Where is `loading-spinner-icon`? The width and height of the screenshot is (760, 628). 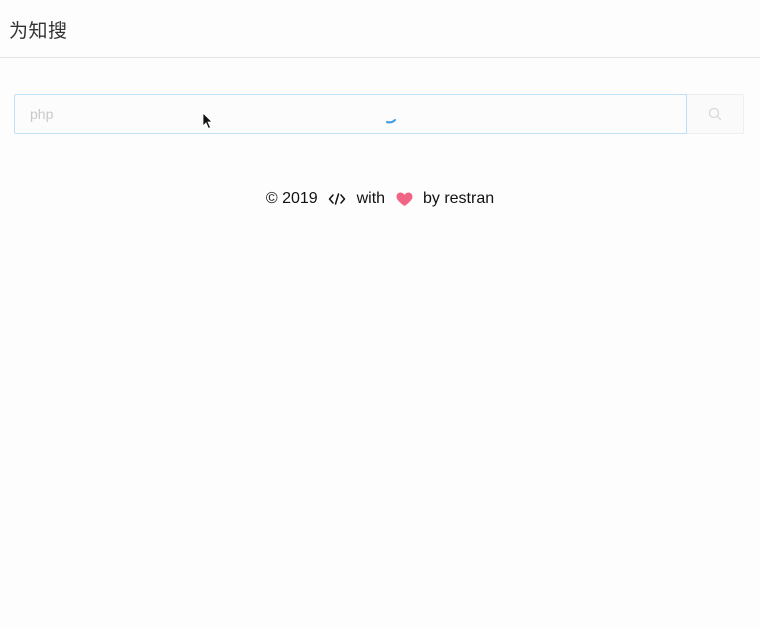
loading-spinner-icon is located at coordinates (391, 121).